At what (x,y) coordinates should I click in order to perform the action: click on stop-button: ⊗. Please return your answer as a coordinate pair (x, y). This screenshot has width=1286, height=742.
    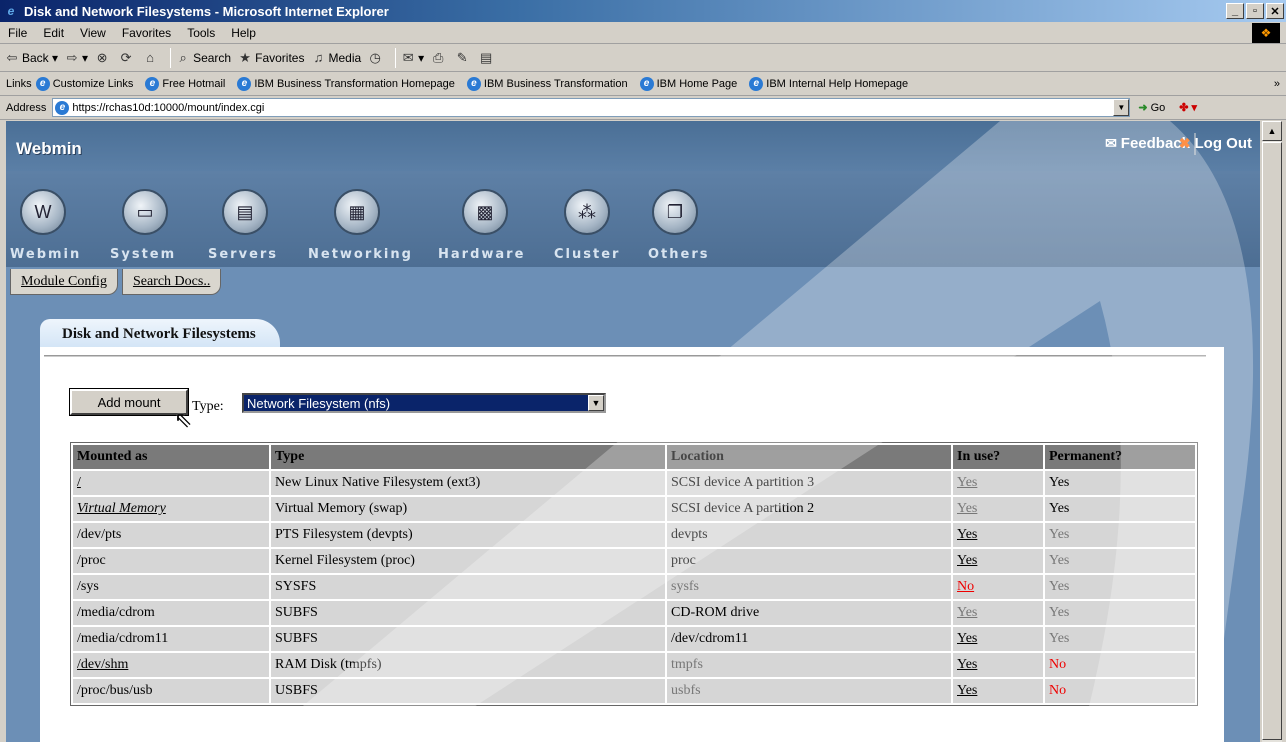
    Looking at the image, I should click on (103, 58).